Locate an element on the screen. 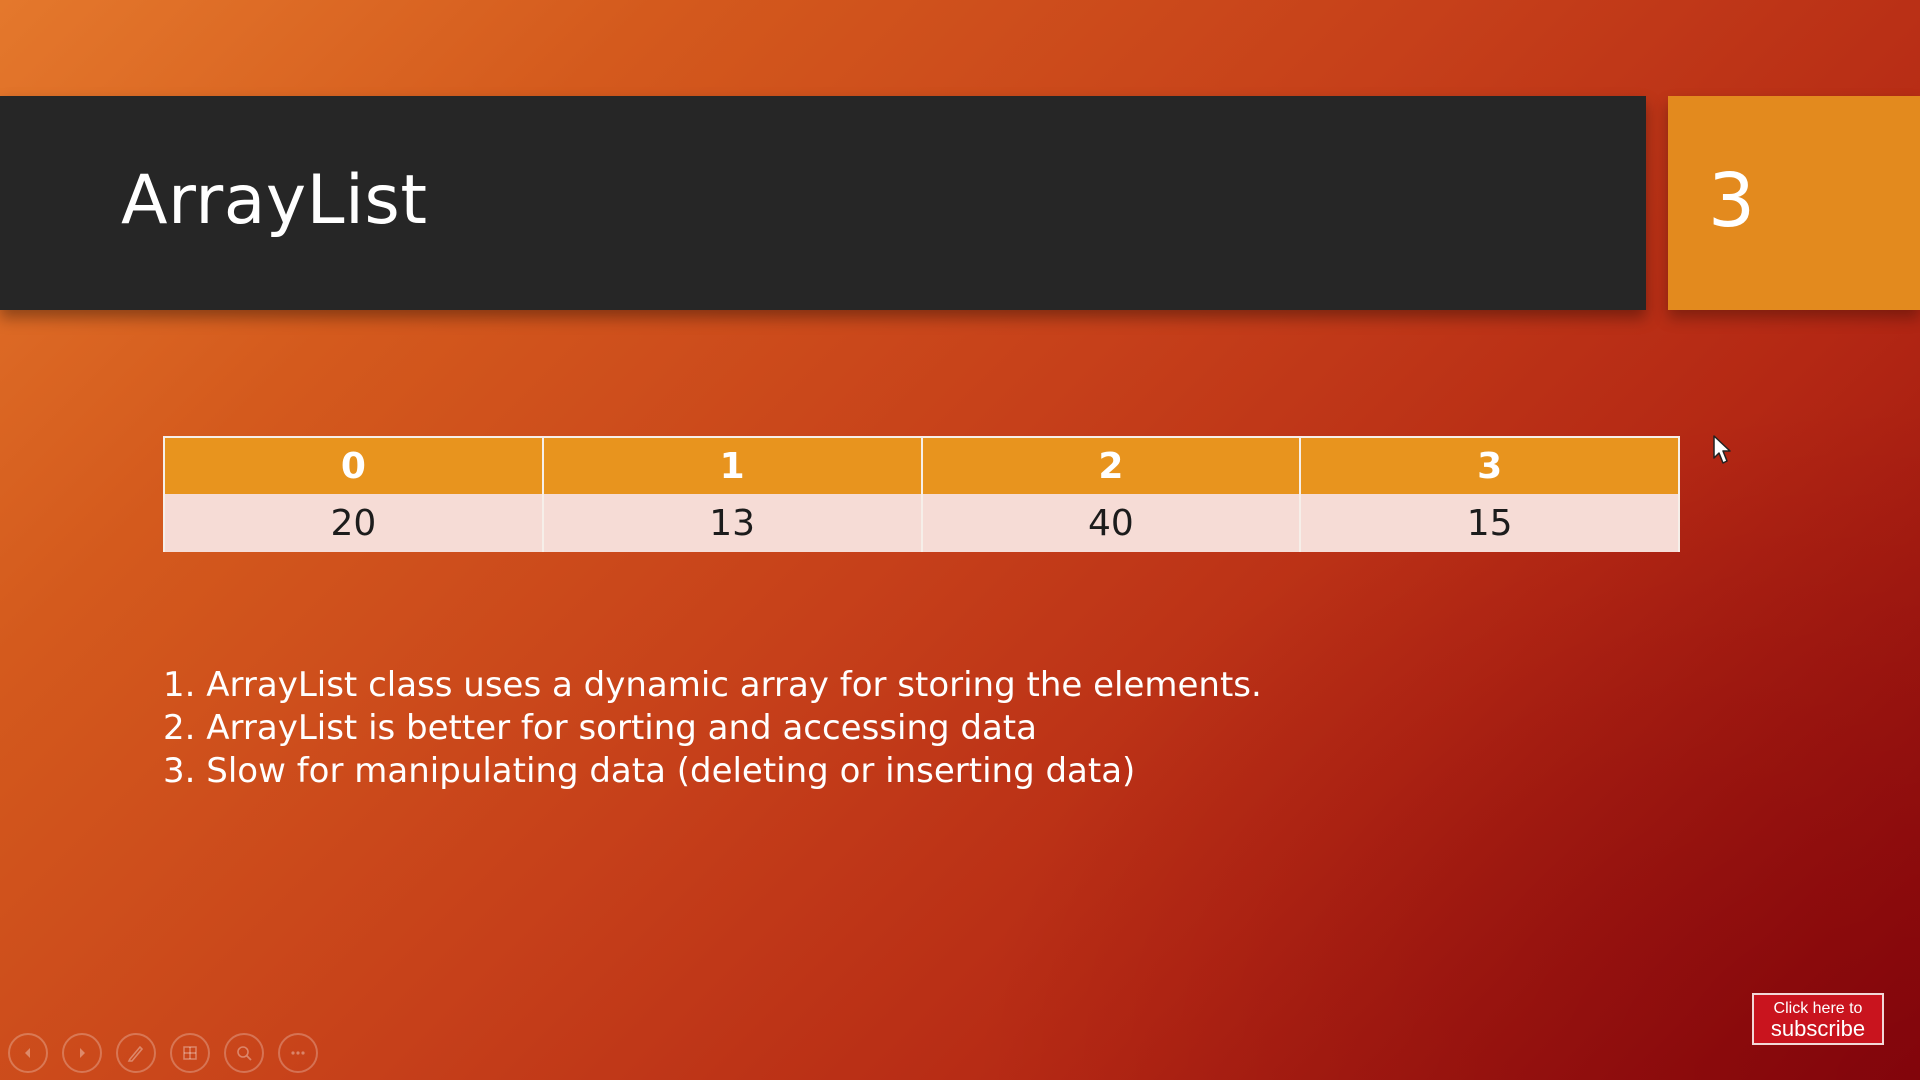 This screenshot has width=1920, height=1080. value-cell: 13 is located at coordinates (731, 523).